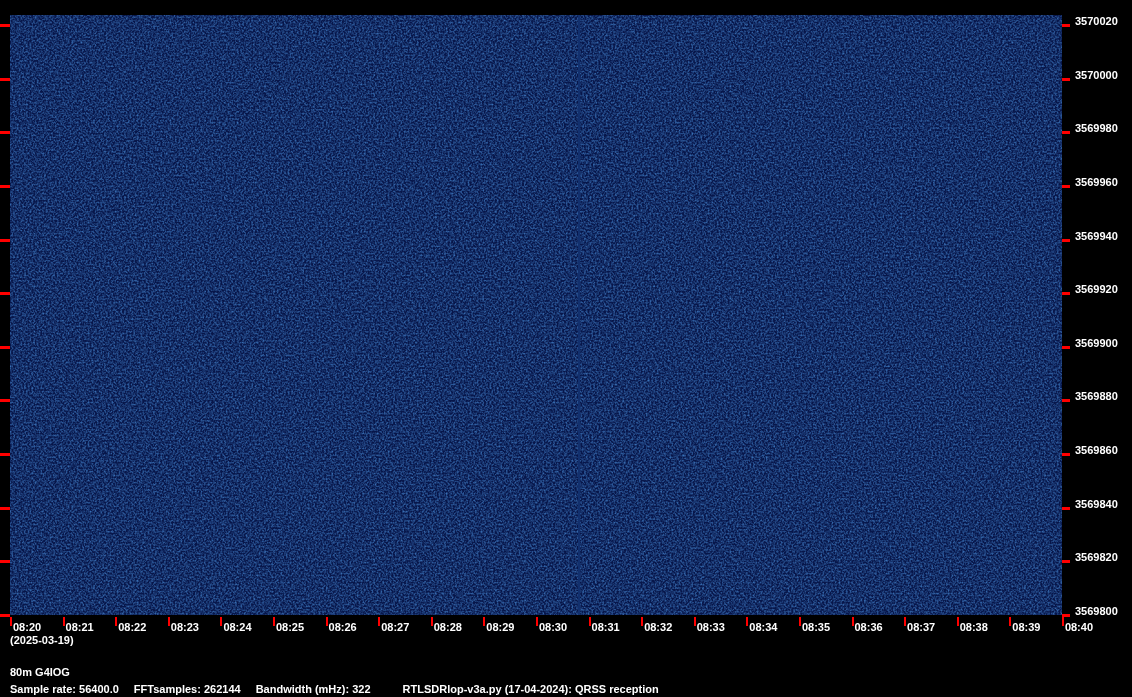  I want to click on time-label: 08:24, so click(237, 627).